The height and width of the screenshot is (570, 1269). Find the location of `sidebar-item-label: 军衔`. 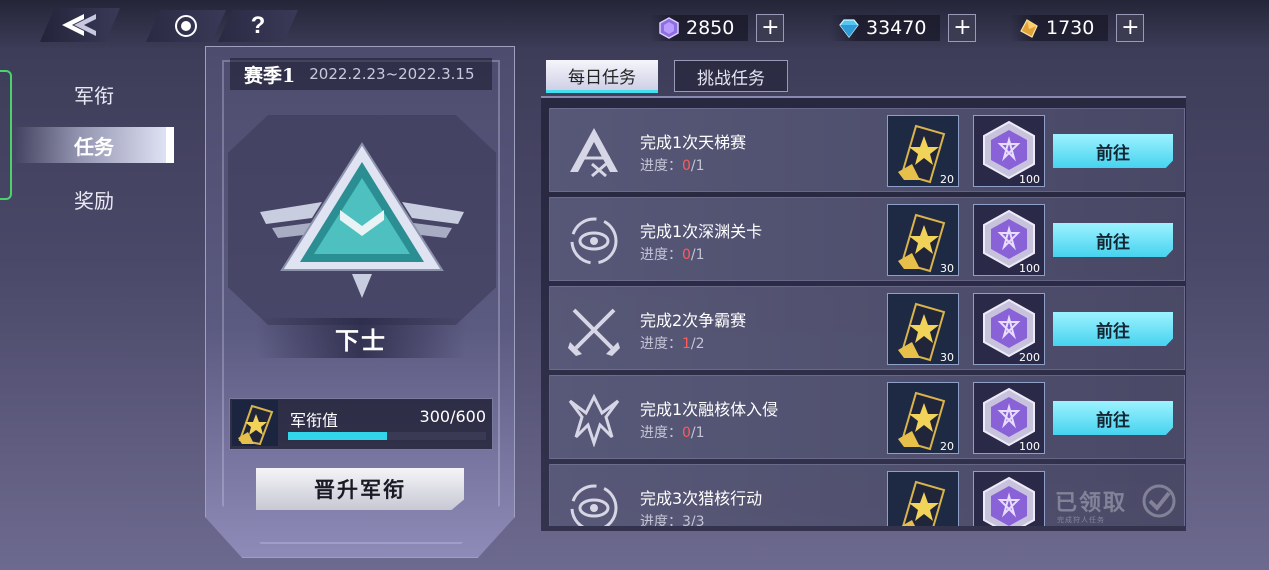

sidebar-item-label: 军衔 is located at coordinates (94, 95).